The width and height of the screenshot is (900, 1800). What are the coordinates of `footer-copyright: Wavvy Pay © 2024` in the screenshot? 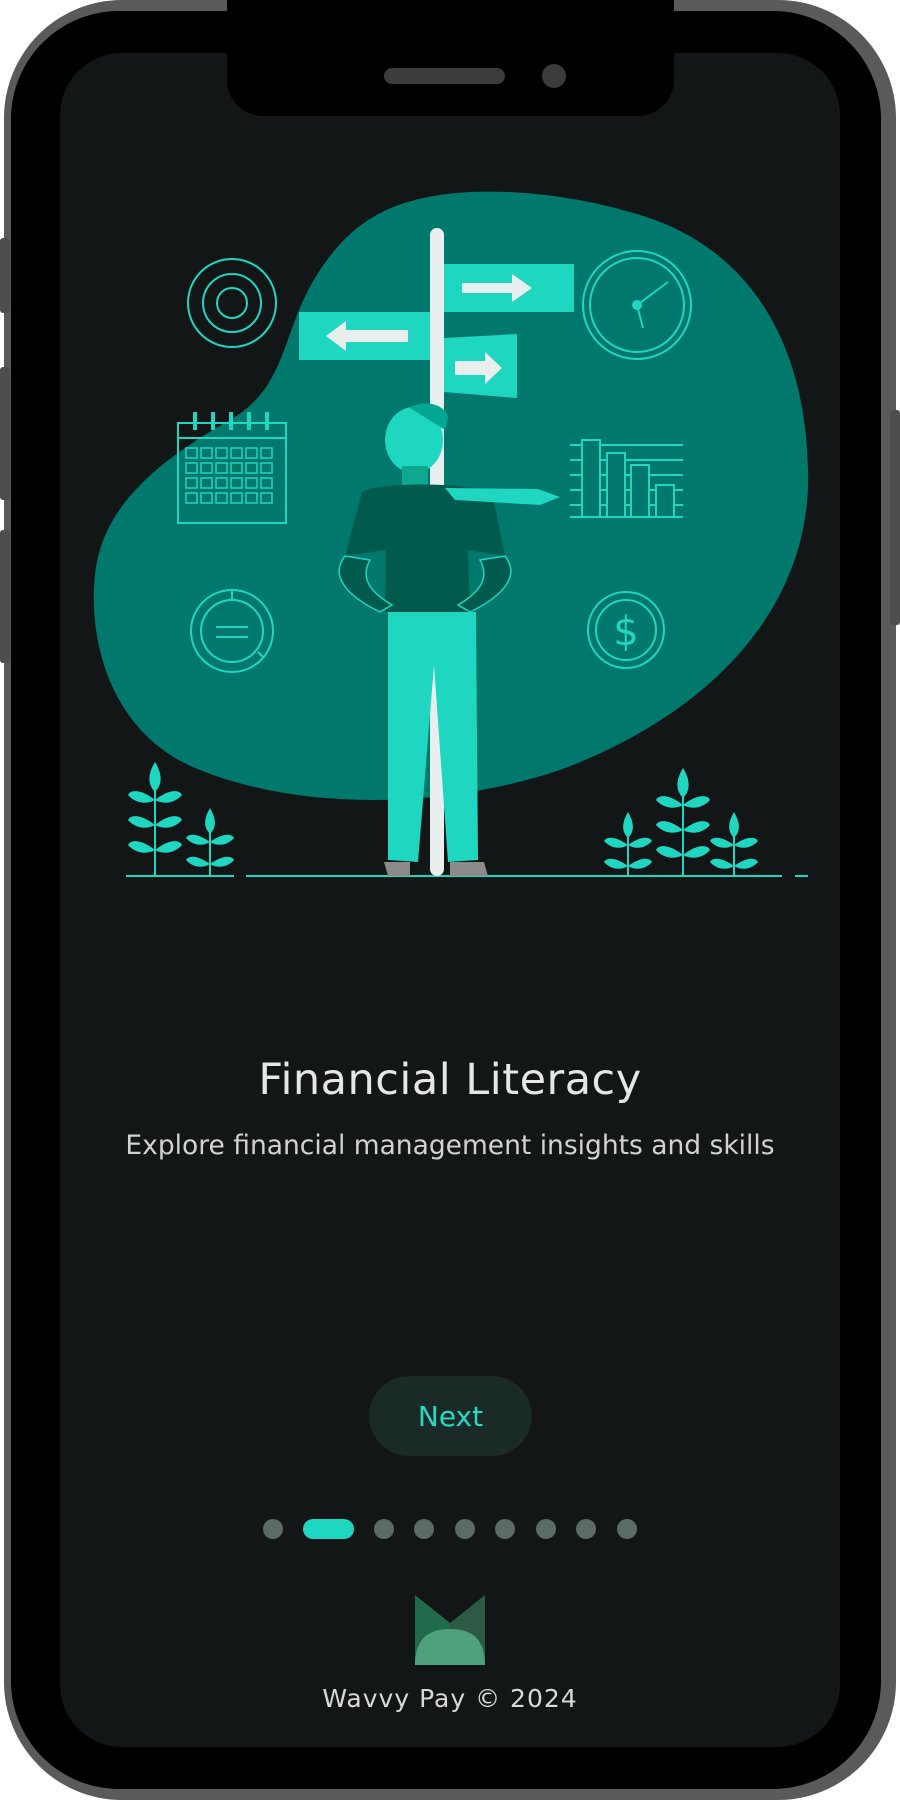 It's located at (450, 1698).